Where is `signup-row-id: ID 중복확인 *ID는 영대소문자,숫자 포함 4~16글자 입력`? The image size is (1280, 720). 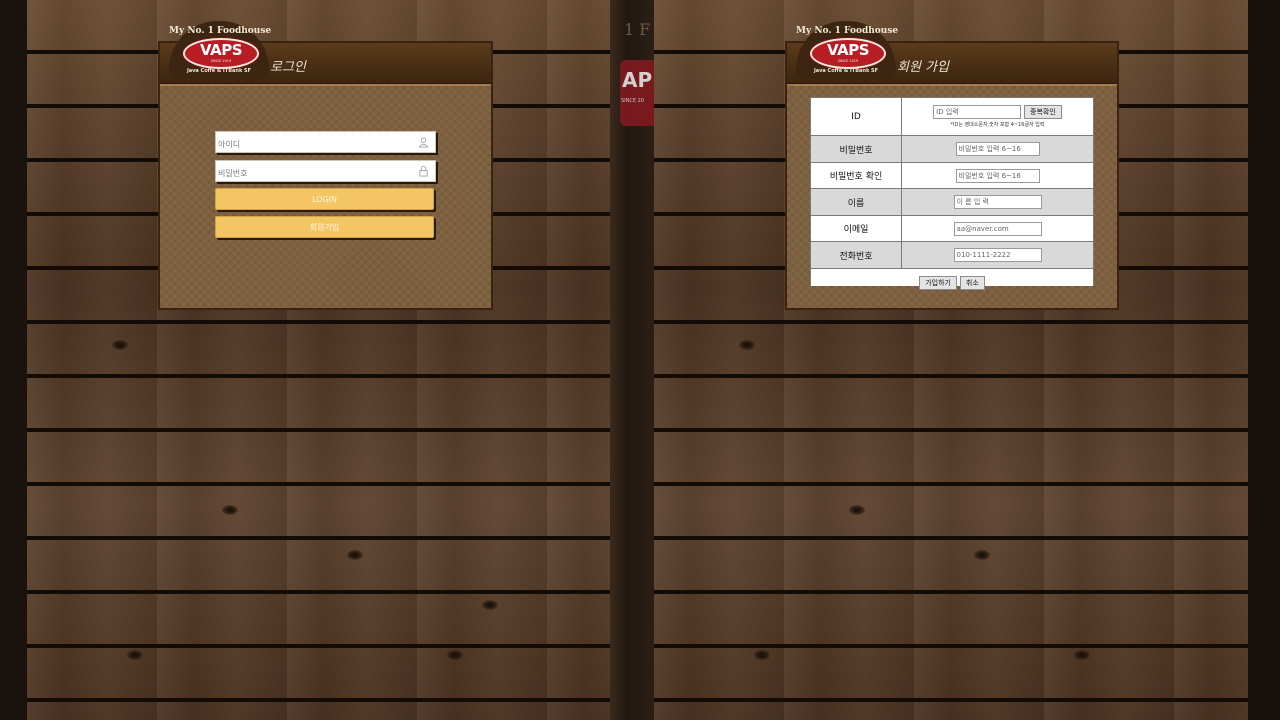 signup-row-id: ID 중복확인 *ID는 영대소문자,숫자 포함 4~16글자 입력 is located at coordinates (952, 116).